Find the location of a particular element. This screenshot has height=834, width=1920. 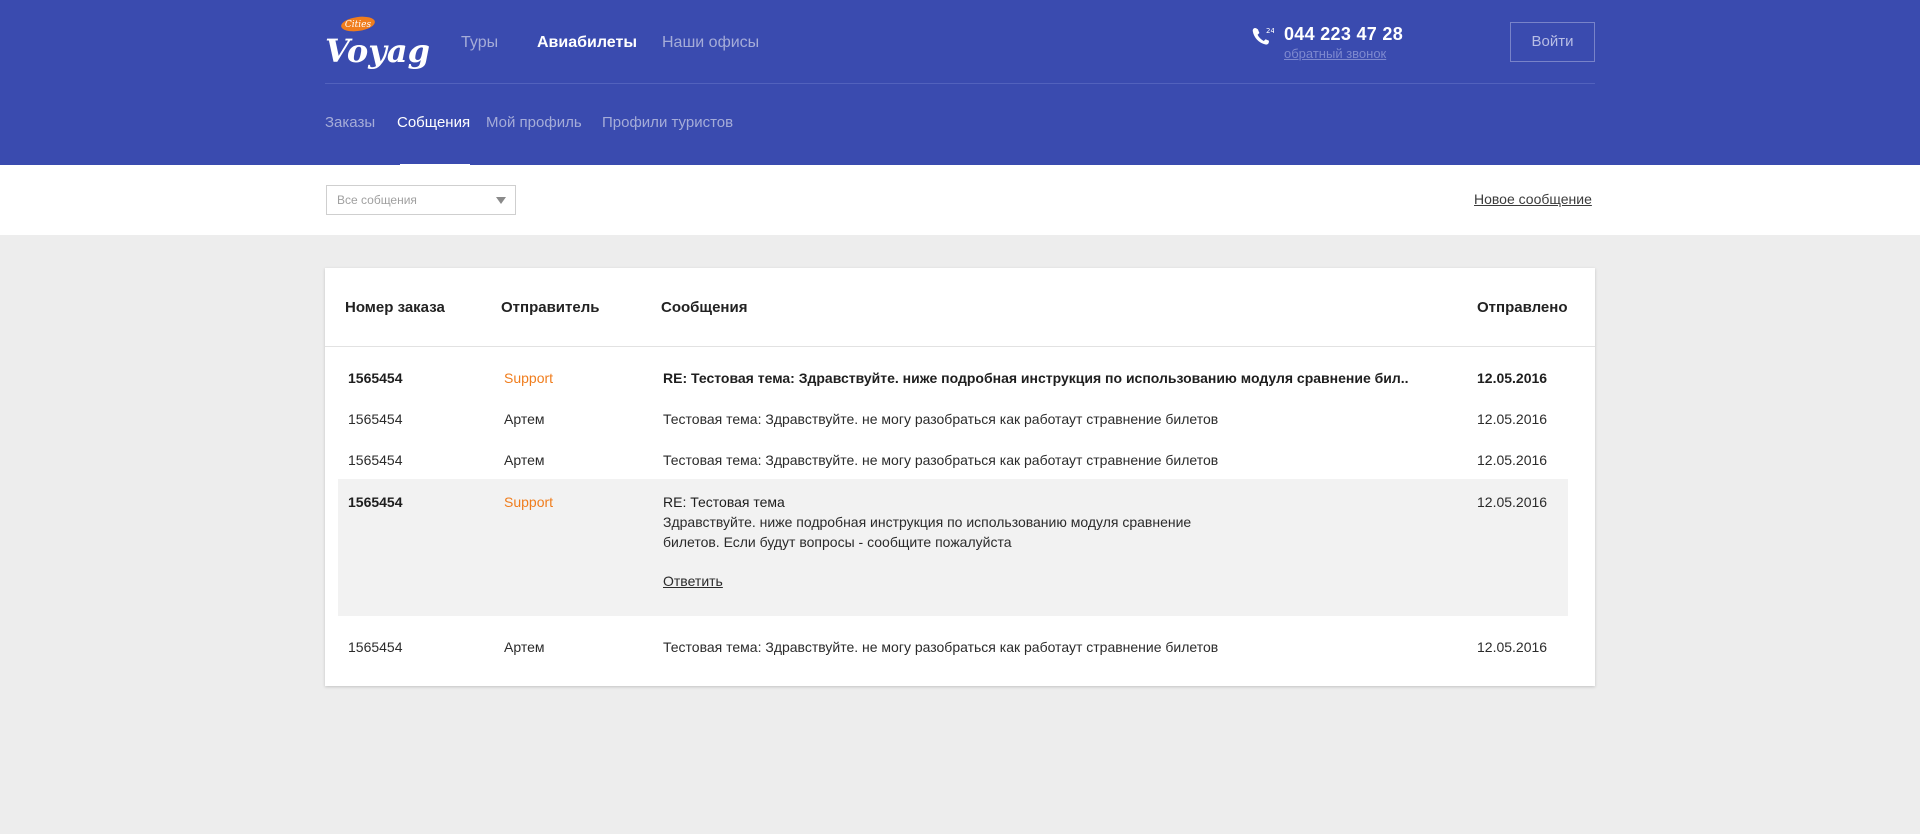

dropdown-arrow-icon is located at coordinates (501, 200).